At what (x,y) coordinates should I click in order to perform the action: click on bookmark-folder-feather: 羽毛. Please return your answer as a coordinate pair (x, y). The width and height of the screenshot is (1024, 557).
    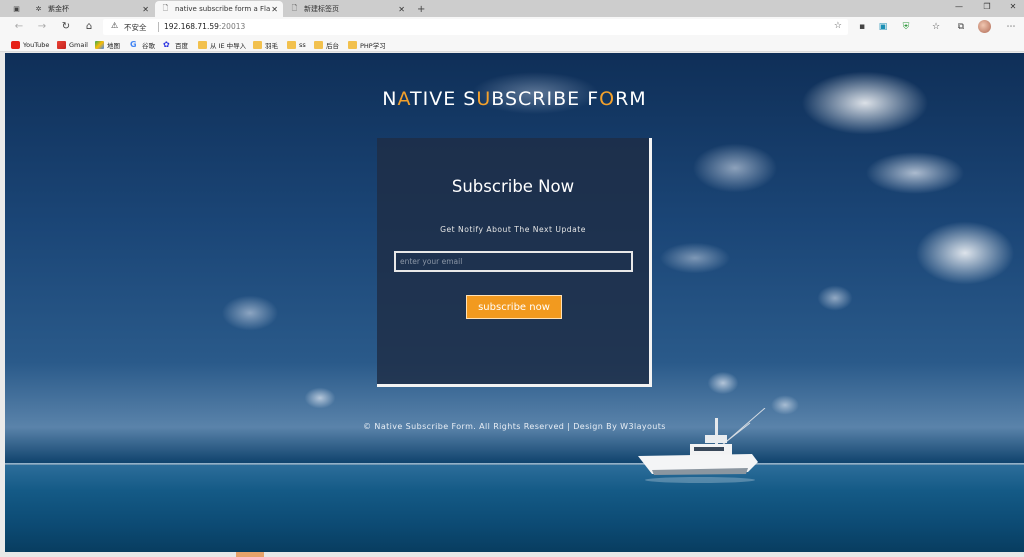
    Looking at the image, I should click on (265, 44).